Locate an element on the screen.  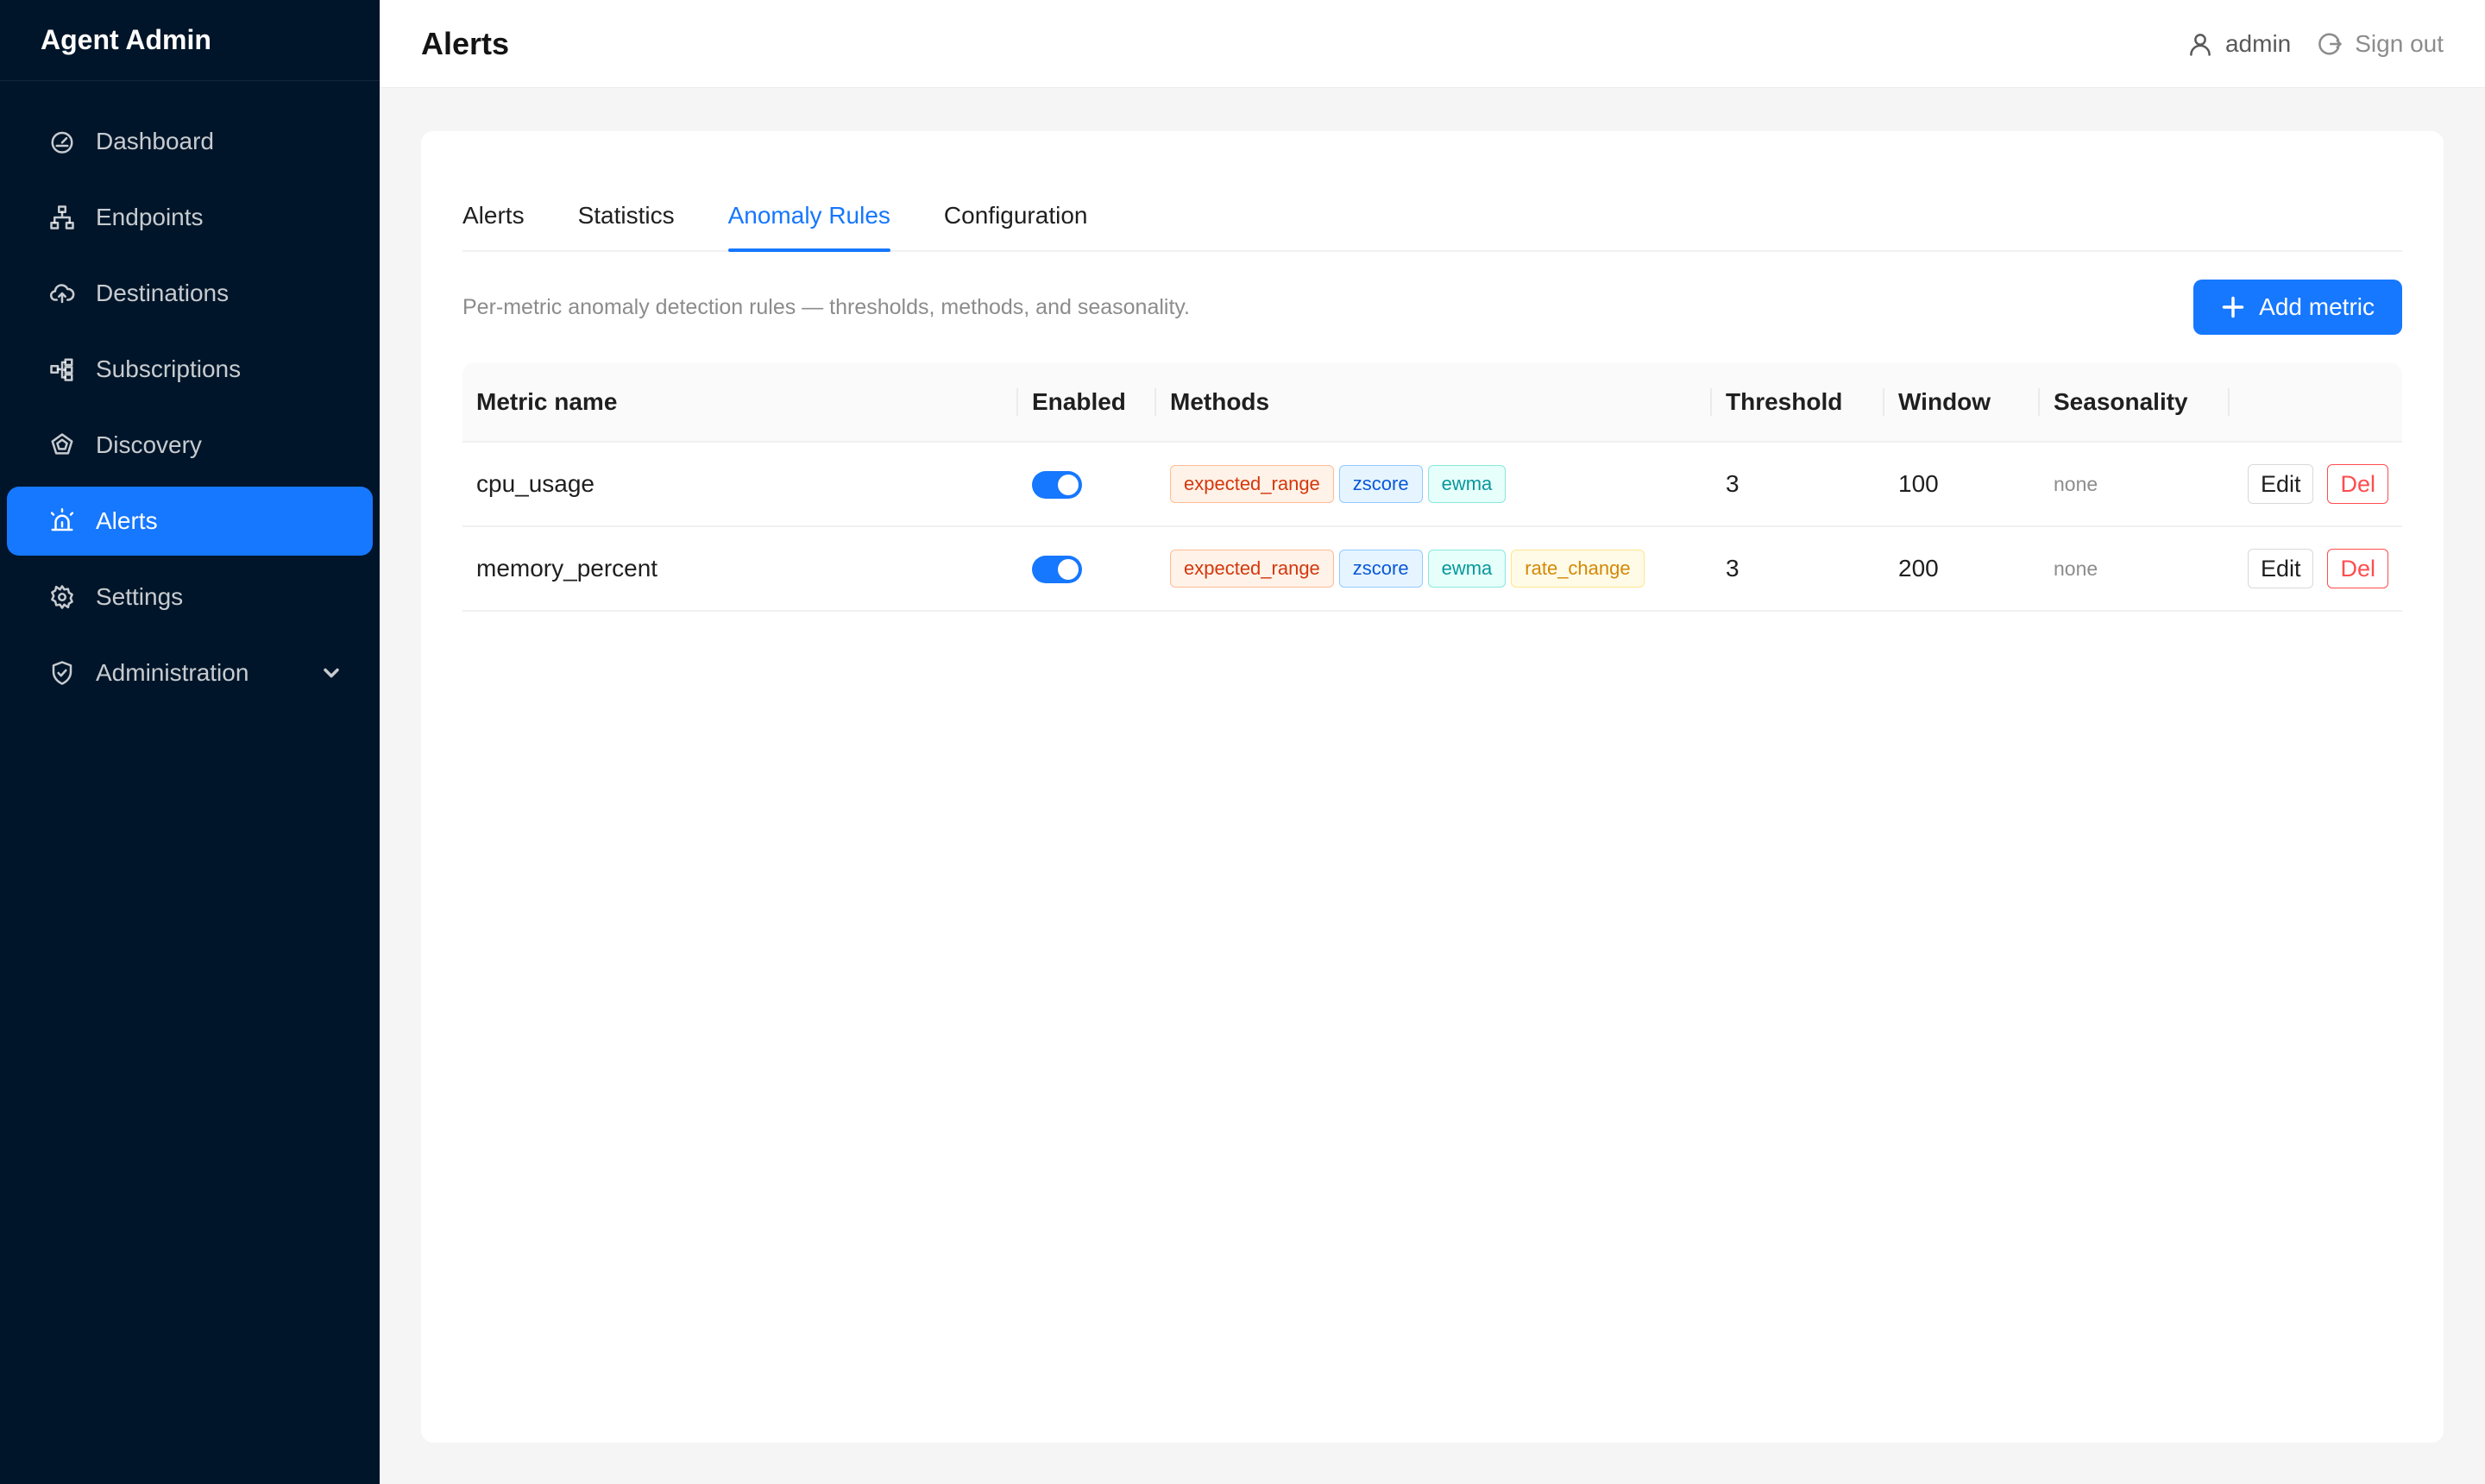
sign-out-label: Sign out is located at coordinates (2399, 43).